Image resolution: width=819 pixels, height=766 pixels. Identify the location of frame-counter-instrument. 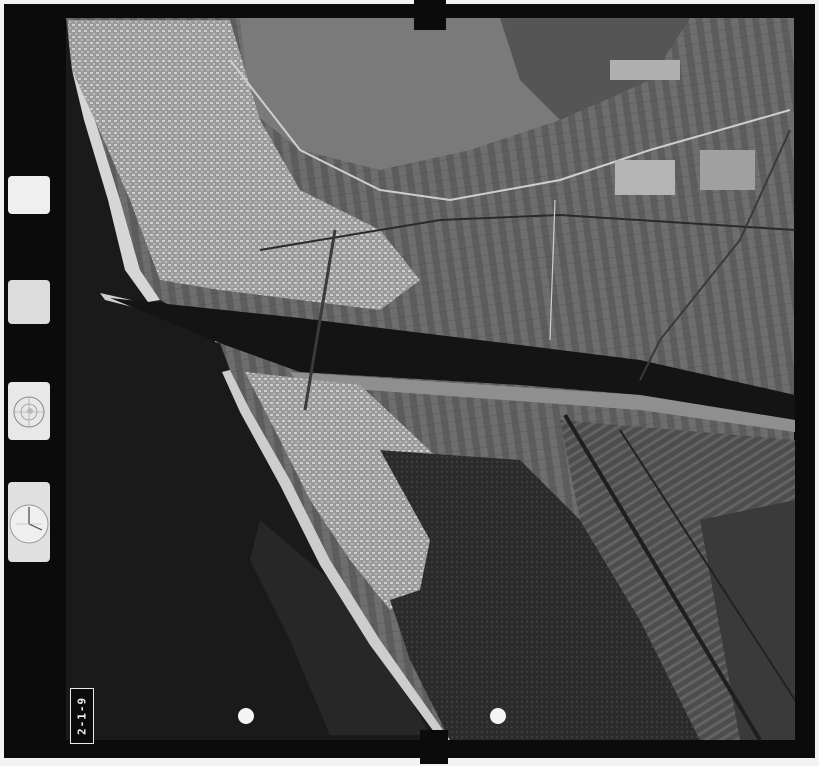
(29, 302).